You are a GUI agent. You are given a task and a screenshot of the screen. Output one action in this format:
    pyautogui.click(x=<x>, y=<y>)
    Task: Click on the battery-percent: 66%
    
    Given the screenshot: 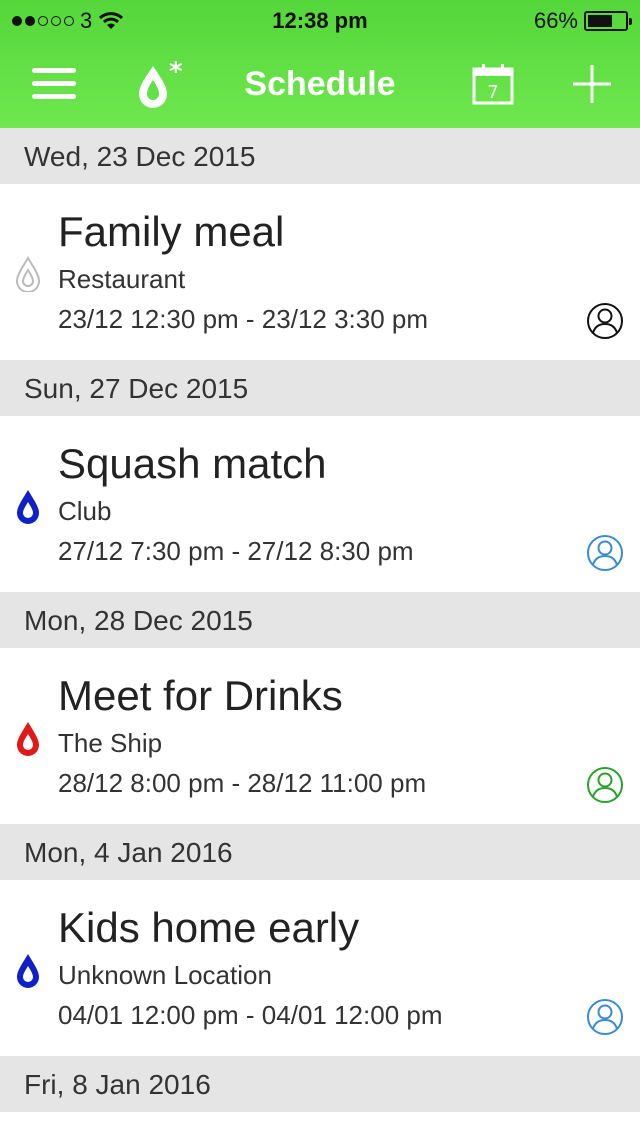 What is the action you would take?
    pyautogui.click(x=555, y=20)
    